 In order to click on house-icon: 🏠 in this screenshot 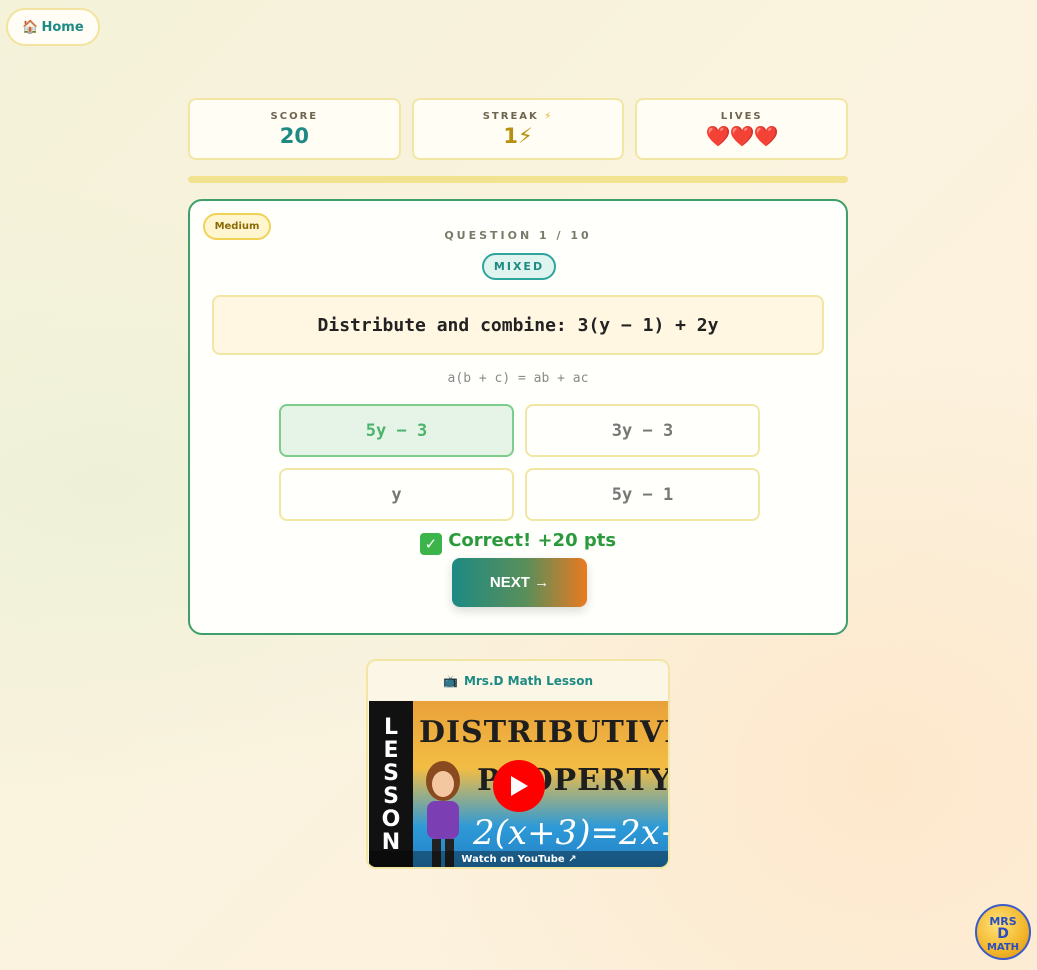, I will do `click(30, 27)`.